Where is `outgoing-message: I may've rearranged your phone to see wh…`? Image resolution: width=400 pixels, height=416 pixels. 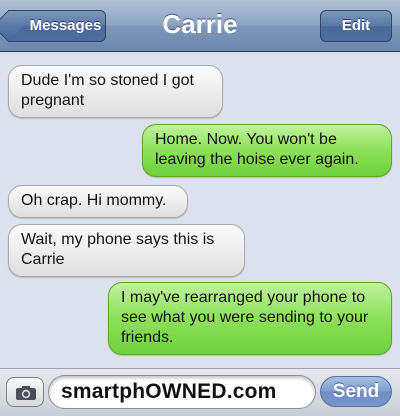 outgoing-message: I may've rearranged your phone to see wh… is located at coordinates (250, 318).